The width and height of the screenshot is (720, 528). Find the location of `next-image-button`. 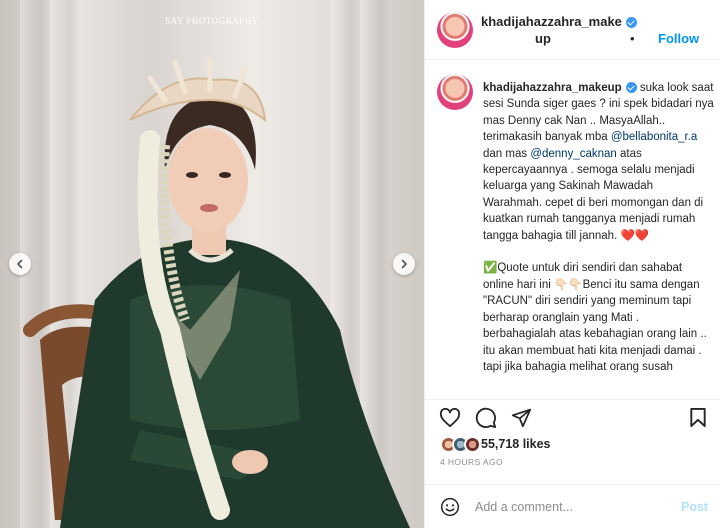

next-image-button is located at coordinates (404, 264).